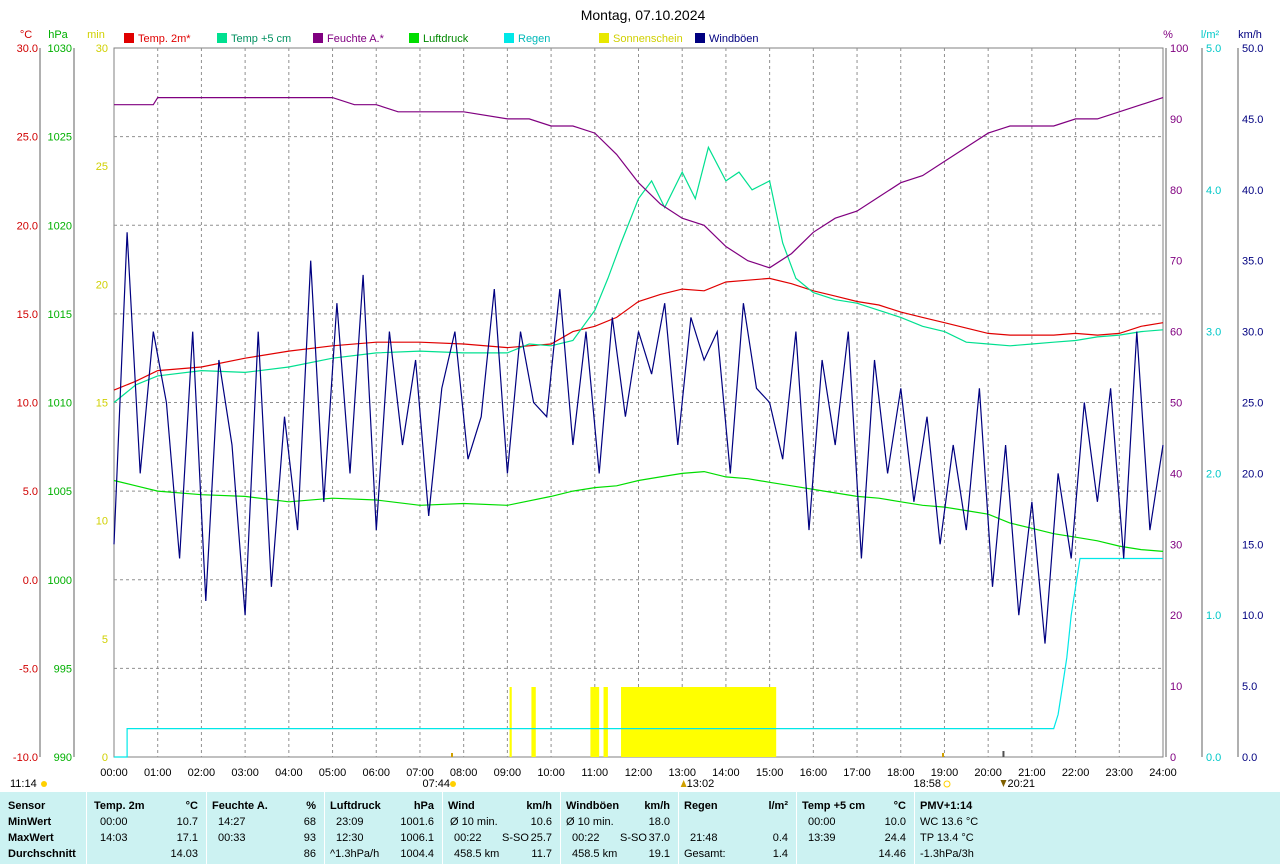  Describe the element at coordinates (643, 15) in the screenshot. I see `chart-title: Montag, 07.10.2024` at that location.